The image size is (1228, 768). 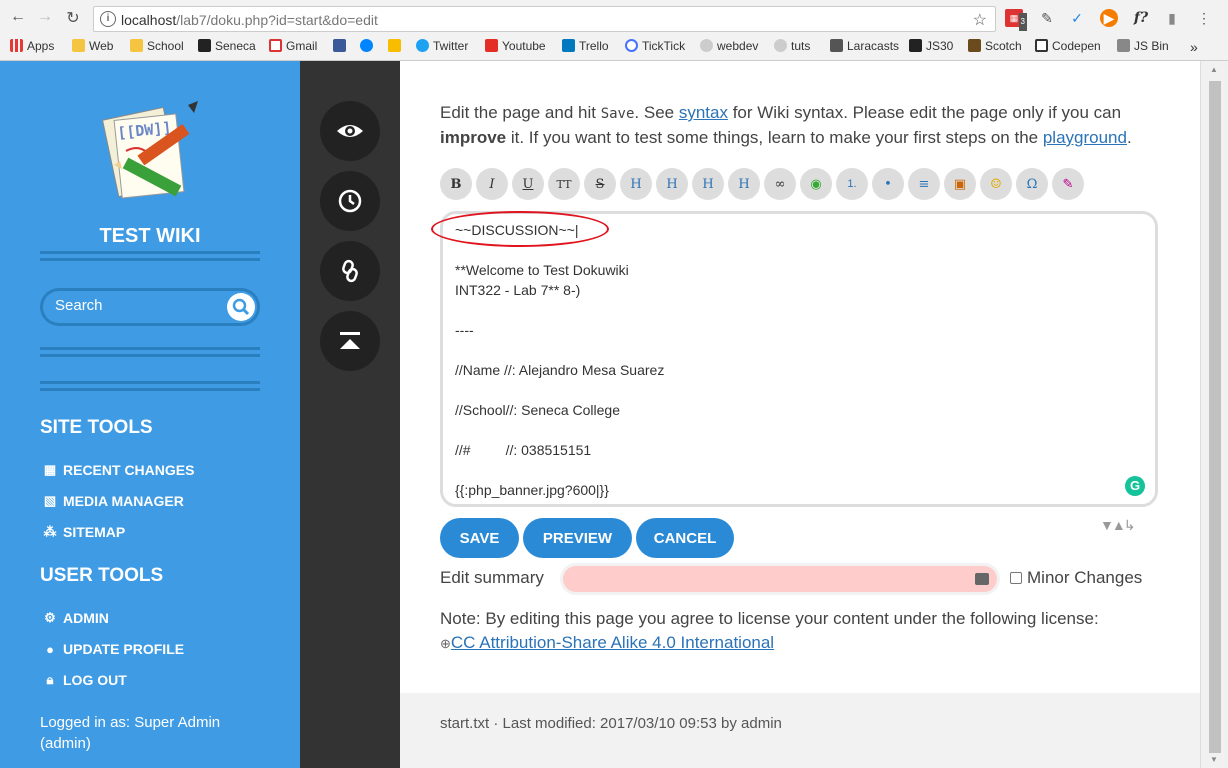 I want to click on site-tools-heading: SITE TOOLS, so click(x=96, y=427).